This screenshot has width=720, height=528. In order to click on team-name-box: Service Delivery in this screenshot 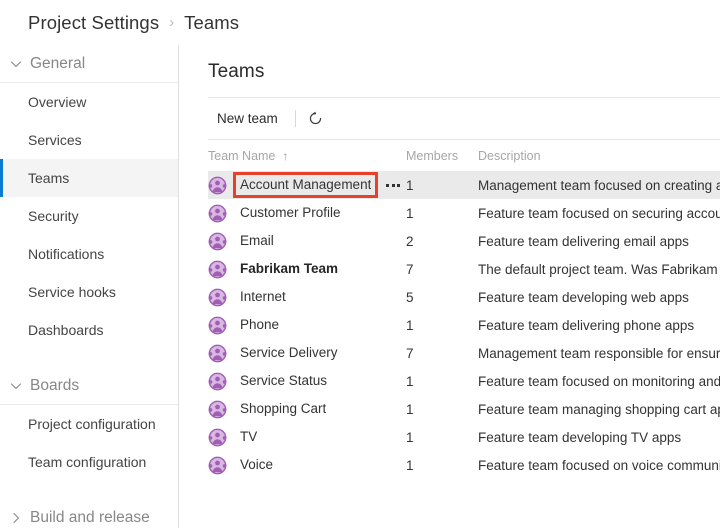, I will do `click(289, 353)`.